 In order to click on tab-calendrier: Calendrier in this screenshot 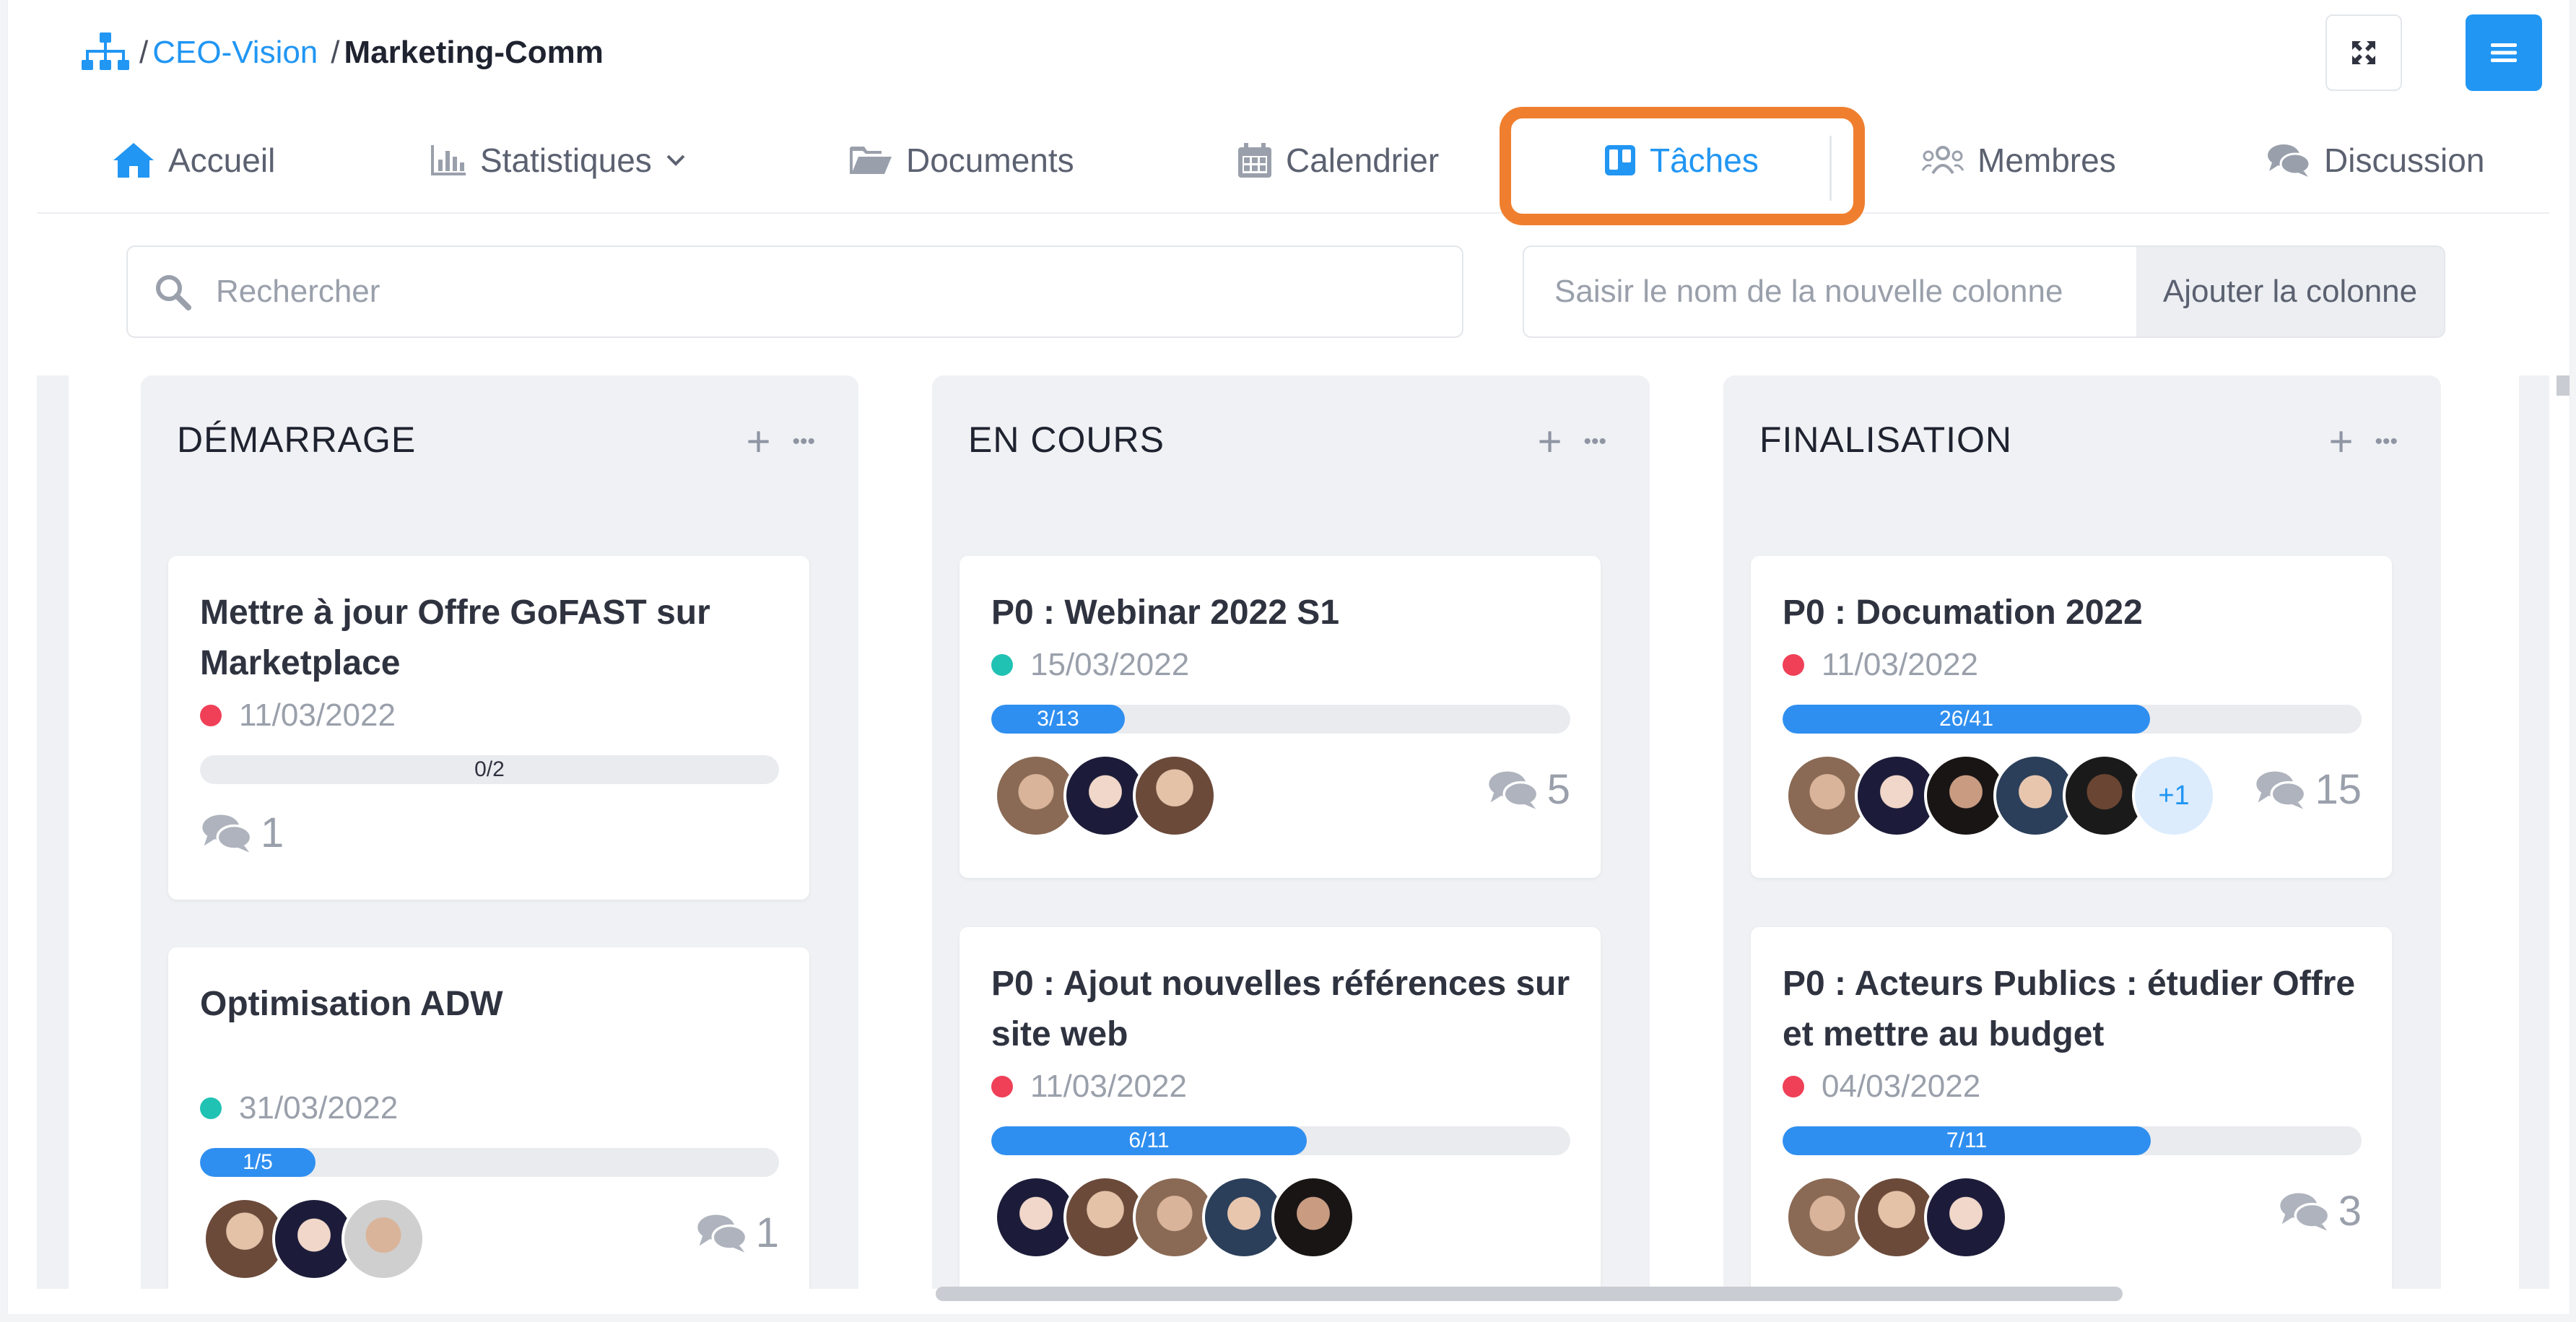, I will do `click(1338, 160)`.